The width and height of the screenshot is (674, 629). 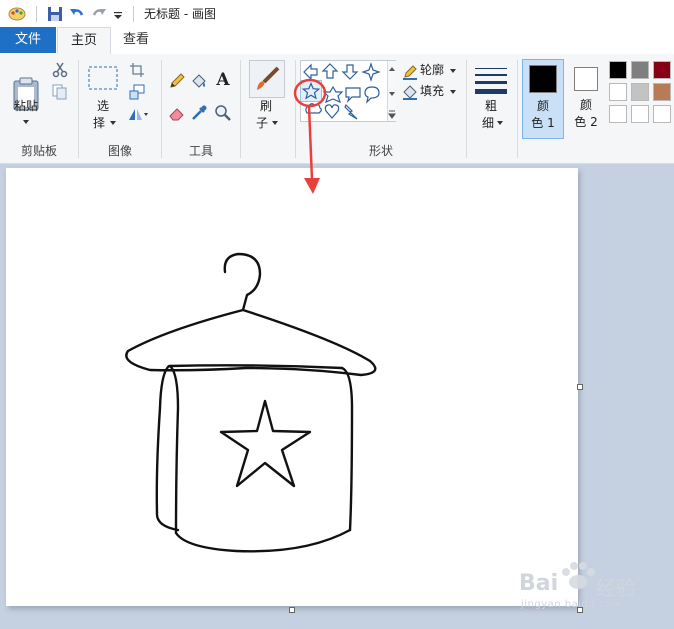 What do you see at coordinates (310, 93) in the screenshot?
I see `annotation-circle` at bounding box center [310, 93].